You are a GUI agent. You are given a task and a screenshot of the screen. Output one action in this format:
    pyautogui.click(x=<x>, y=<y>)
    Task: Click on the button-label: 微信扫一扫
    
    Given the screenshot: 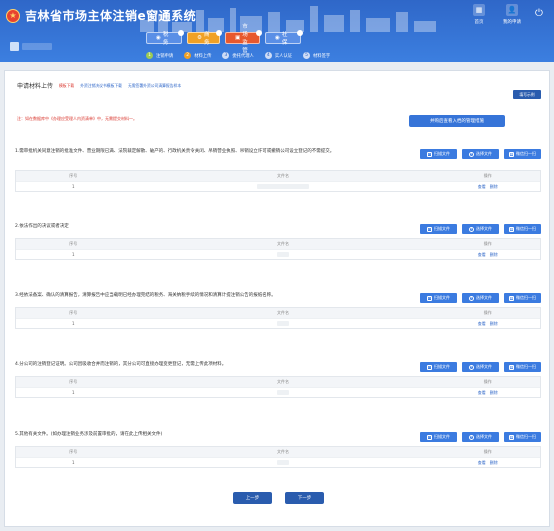 What is the action you would take?
    pyautogui.click(x=526, y=297)
    